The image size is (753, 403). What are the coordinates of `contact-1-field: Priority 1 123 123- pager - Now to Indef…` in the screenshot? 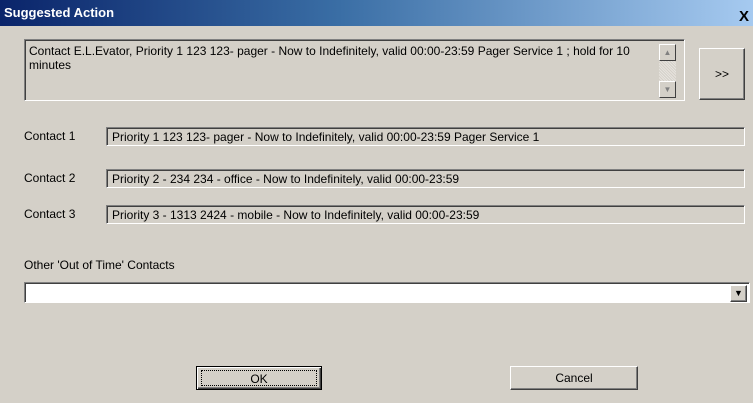 It's located at (425, 136).